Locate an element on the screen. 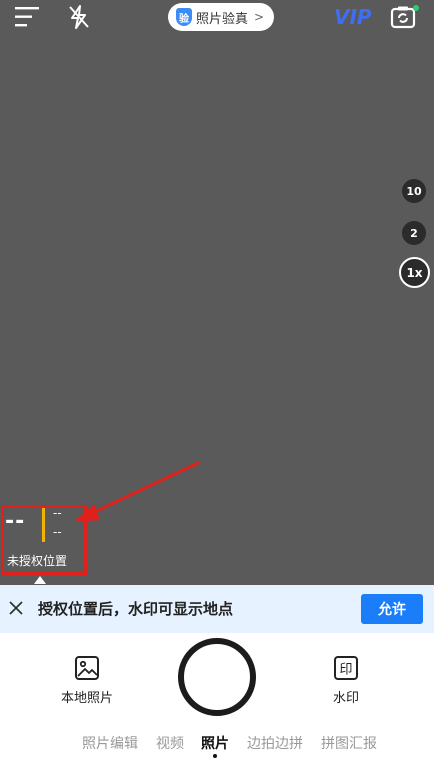 The height and width of the screenshot is (774, 434). watermark-button: 印 水印 is located at coordinates (346, 680).